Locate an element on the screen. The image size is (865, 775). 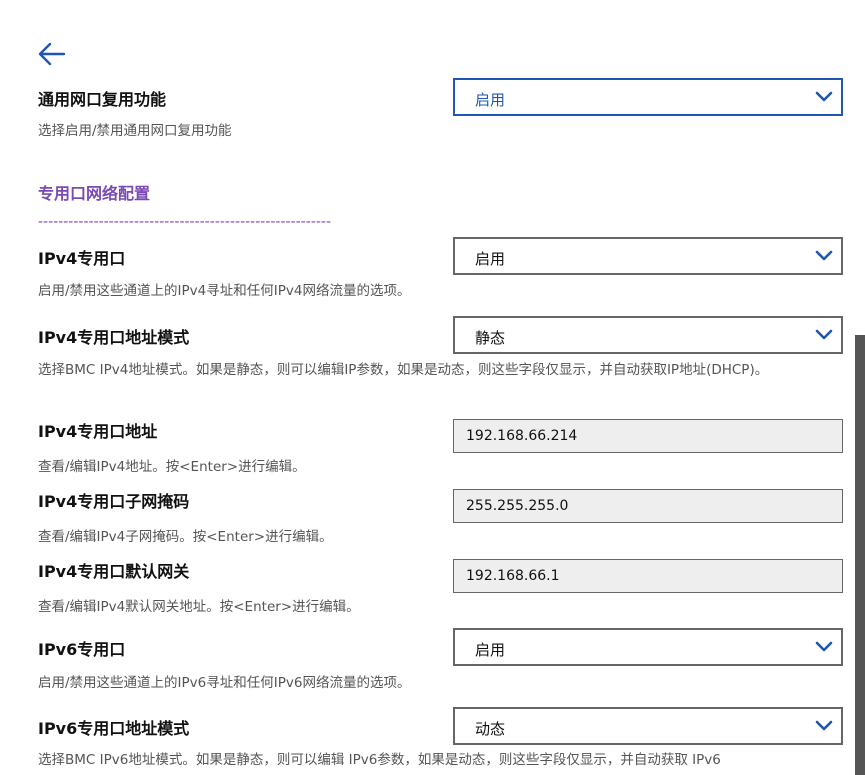
ipv4-gateway-label: IPv4专用口默认网关 is located at coordinates (114, 571).